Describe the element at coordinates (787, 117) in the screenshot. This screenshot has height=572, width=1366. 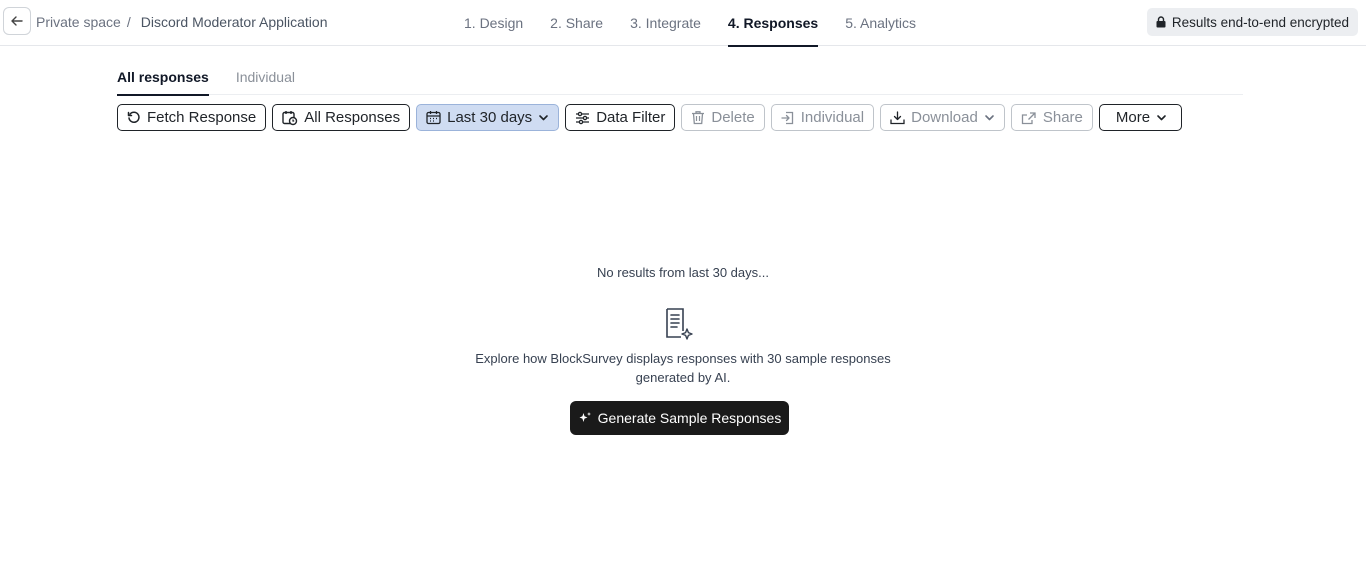
I see `sign-in-icon` at that location.